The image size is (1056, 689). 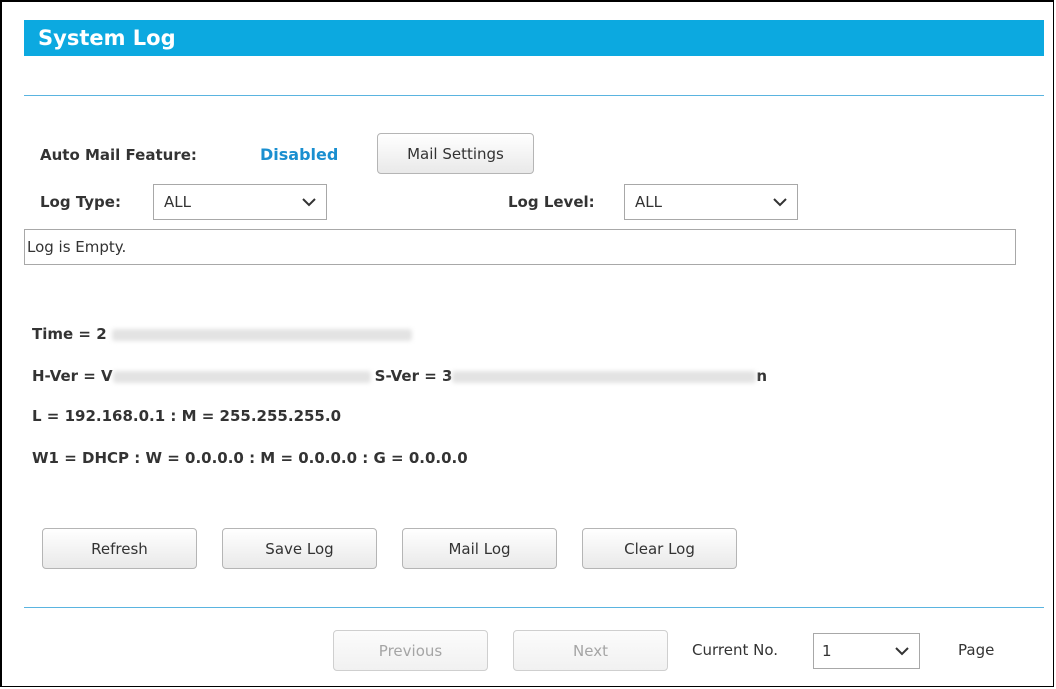 I want to click on version-line: H-Ver = V S-Ver = 3 n, so click(x=399, y=376).